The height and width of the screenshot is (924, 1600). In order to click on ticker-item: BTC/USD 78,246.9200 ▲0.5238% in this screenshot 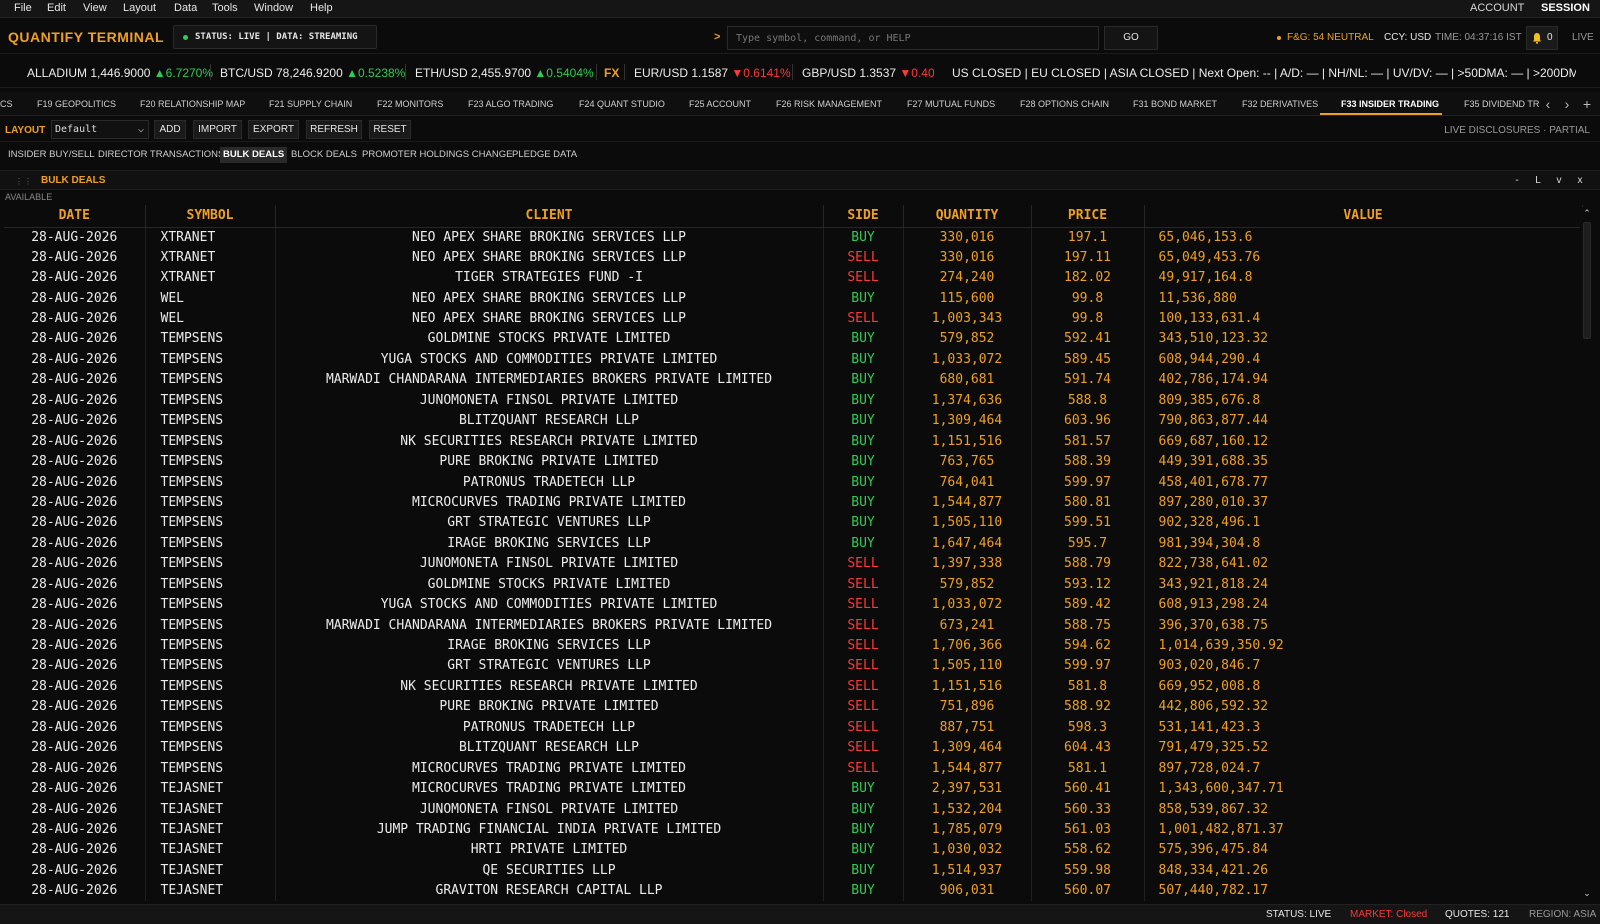, I will do `click(312, 73)`.